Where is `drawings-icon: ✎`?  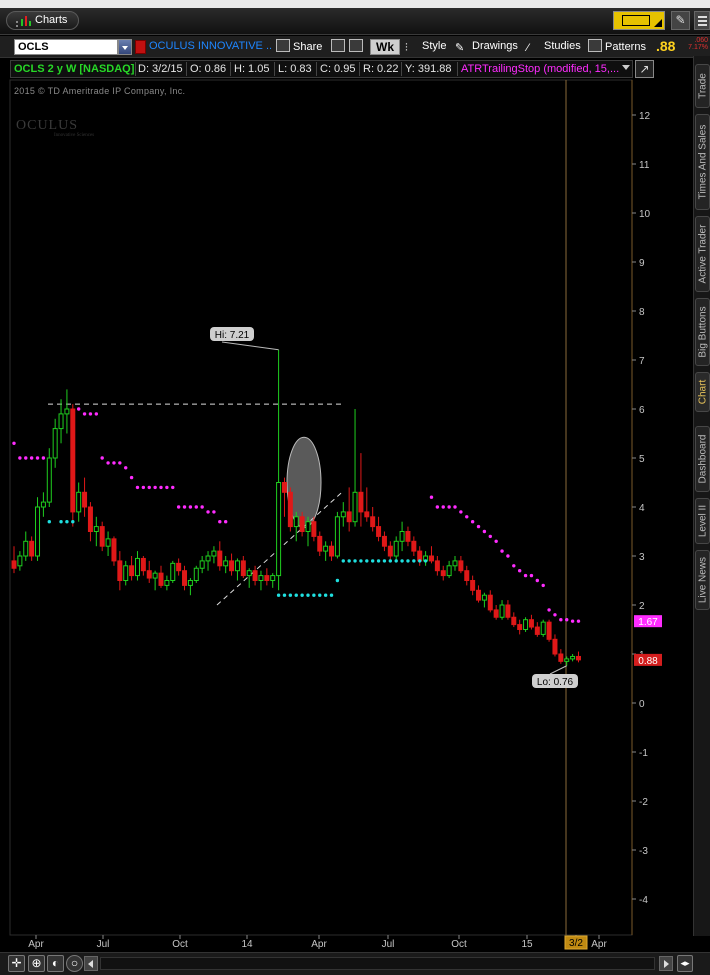 drawings-icon: ✎ is located at coordinates (460, 48).